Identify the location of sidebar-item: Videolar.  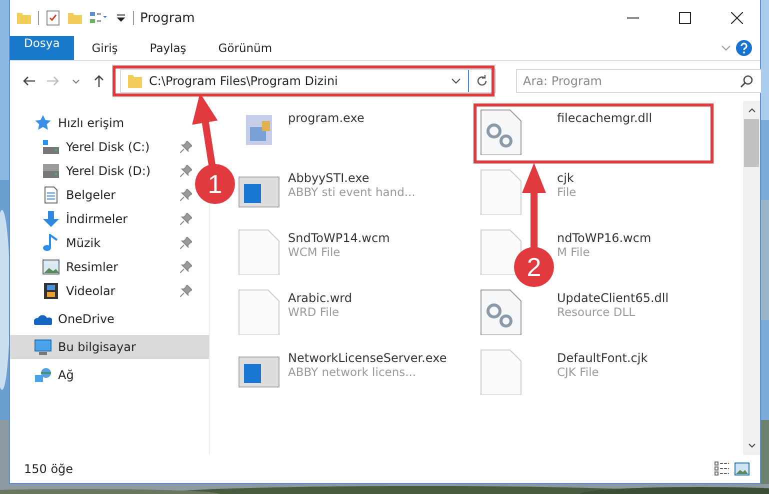
(101, 291).